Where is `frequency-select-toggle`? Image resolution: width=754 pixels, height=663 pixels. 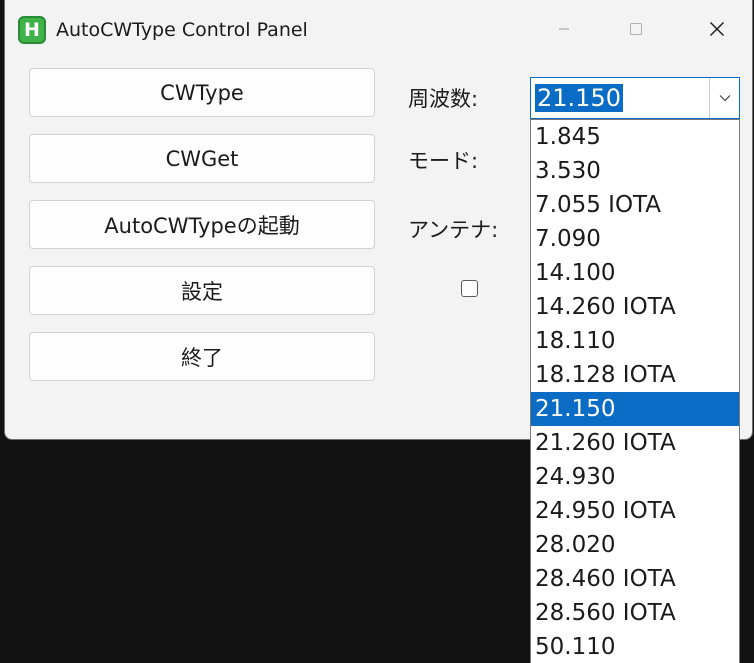
frequency-select-toggle is located at coordinates (724, 98).